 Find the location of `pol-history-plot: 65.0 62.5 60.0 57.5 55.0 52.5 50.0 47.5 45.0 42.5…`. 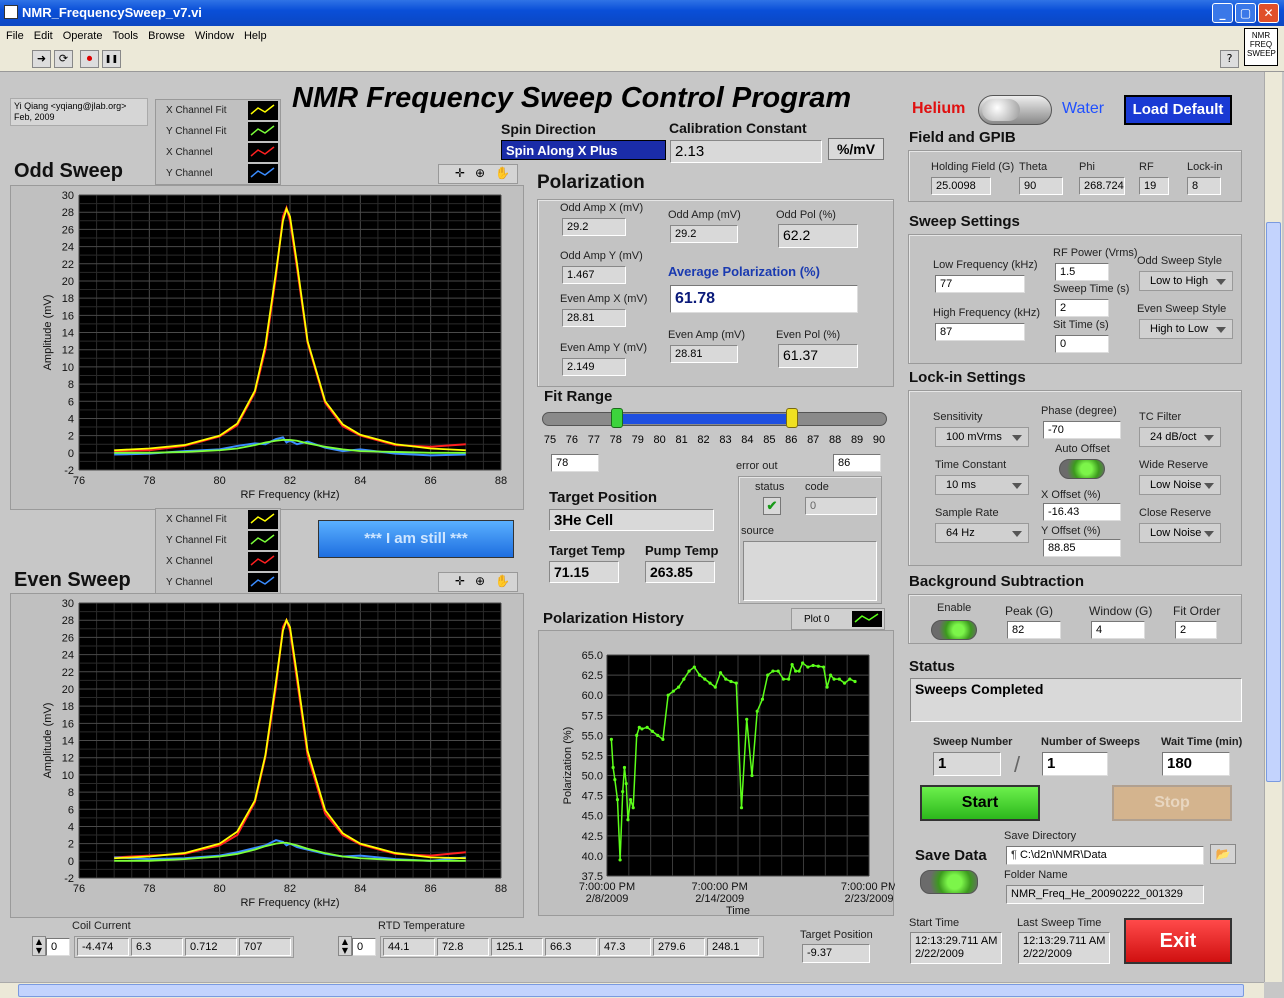

pol-history-plot: 65.0 62.5 60.0 57.5 55.0 52.5 50.0 47.5 45.0 42.5… is located at coordinates (718, 774).